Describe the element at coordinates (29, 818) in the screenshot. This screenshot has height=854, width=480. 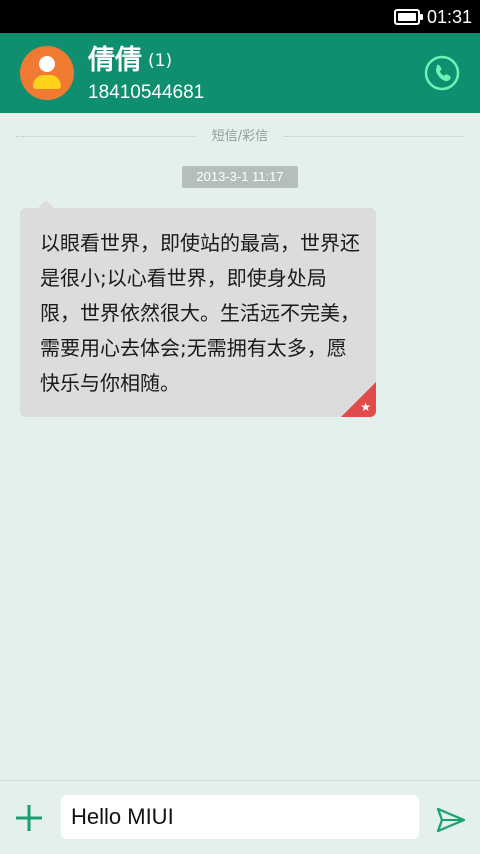
I see `plus-icon` at that location.